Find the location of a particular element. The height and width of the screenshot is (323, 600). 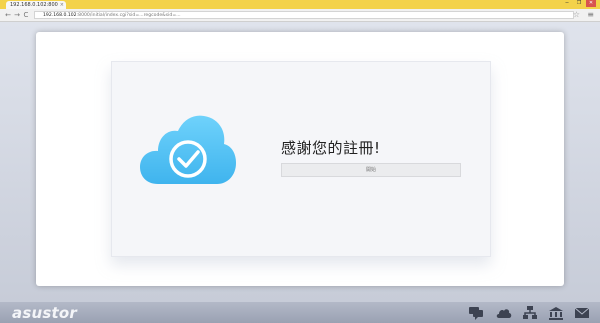

mail-icon is located at coordinates (582, 313).